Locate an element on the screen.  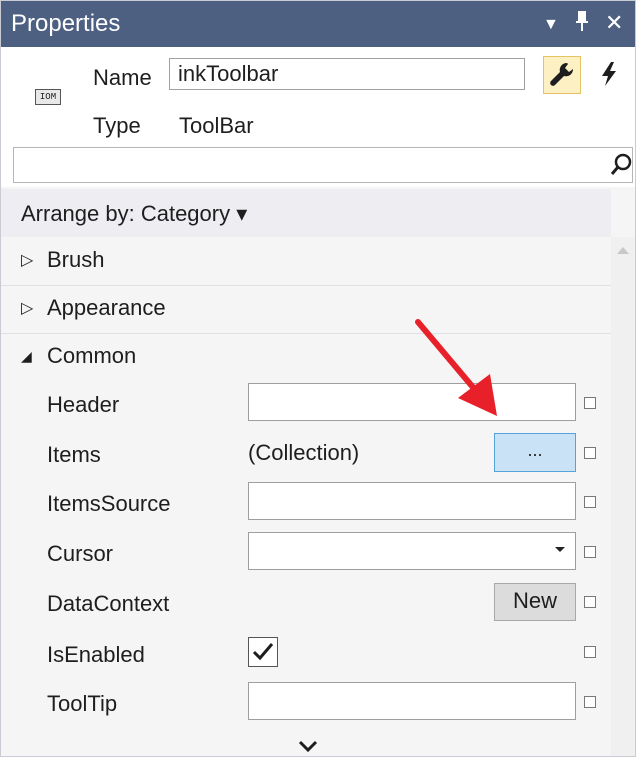
name-input is located at coordinates (347, 74).